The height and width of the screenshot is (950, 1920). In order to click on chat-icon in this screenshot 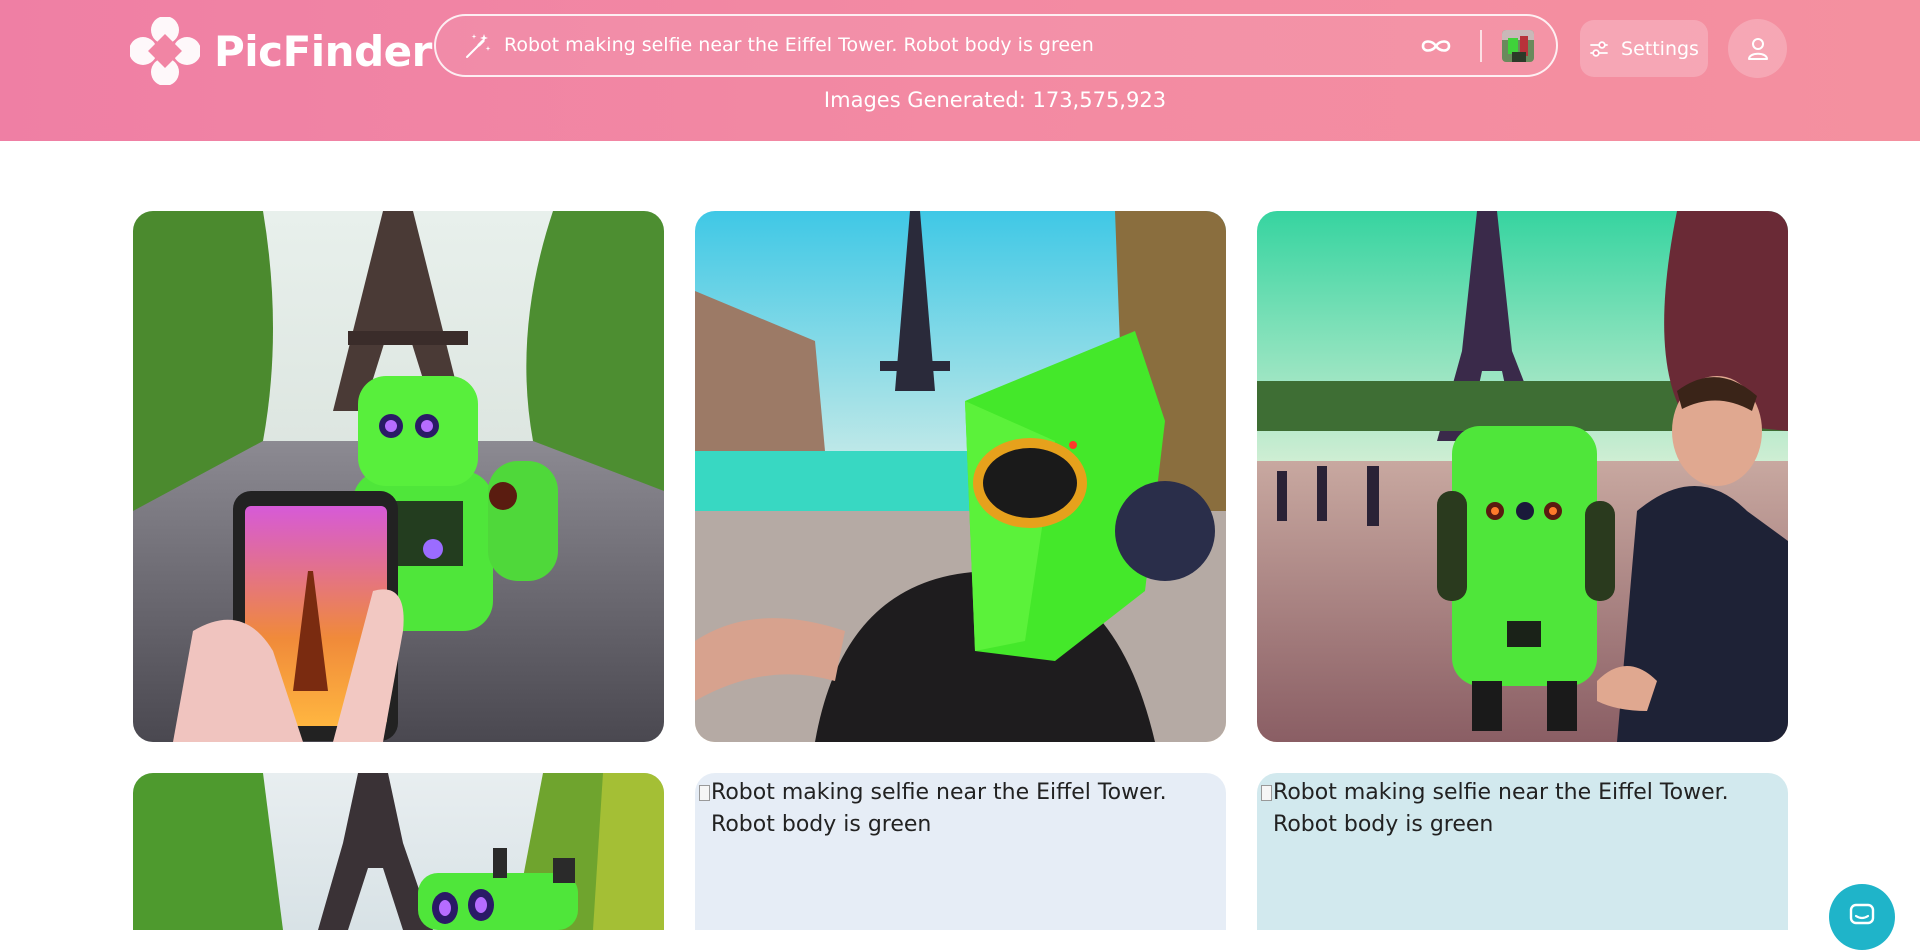, I will do `click(1862, 914)`.